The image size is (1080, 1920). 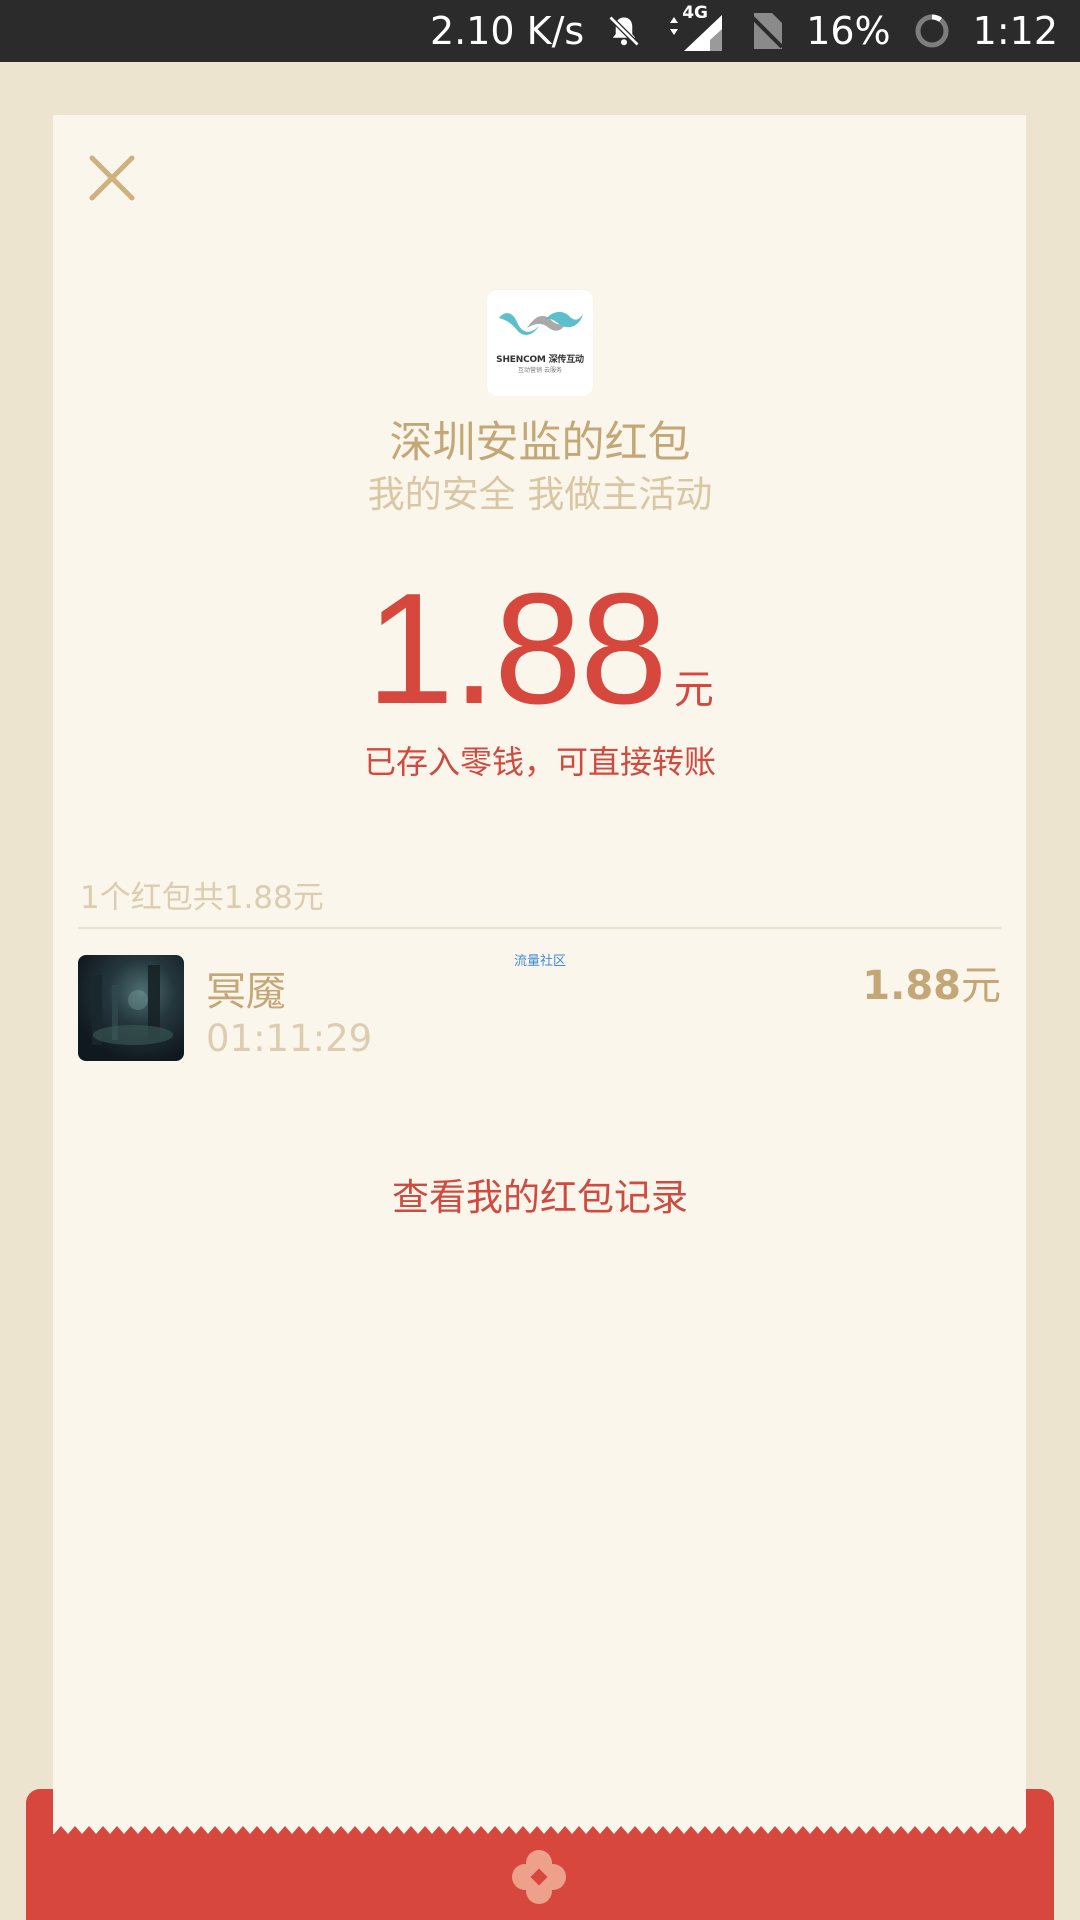 What do you see at coordinates (540, 760) in the screenshot?
I see `deposited-note: 已存入零钱，可直接转账` at bounding box center [540, 760].